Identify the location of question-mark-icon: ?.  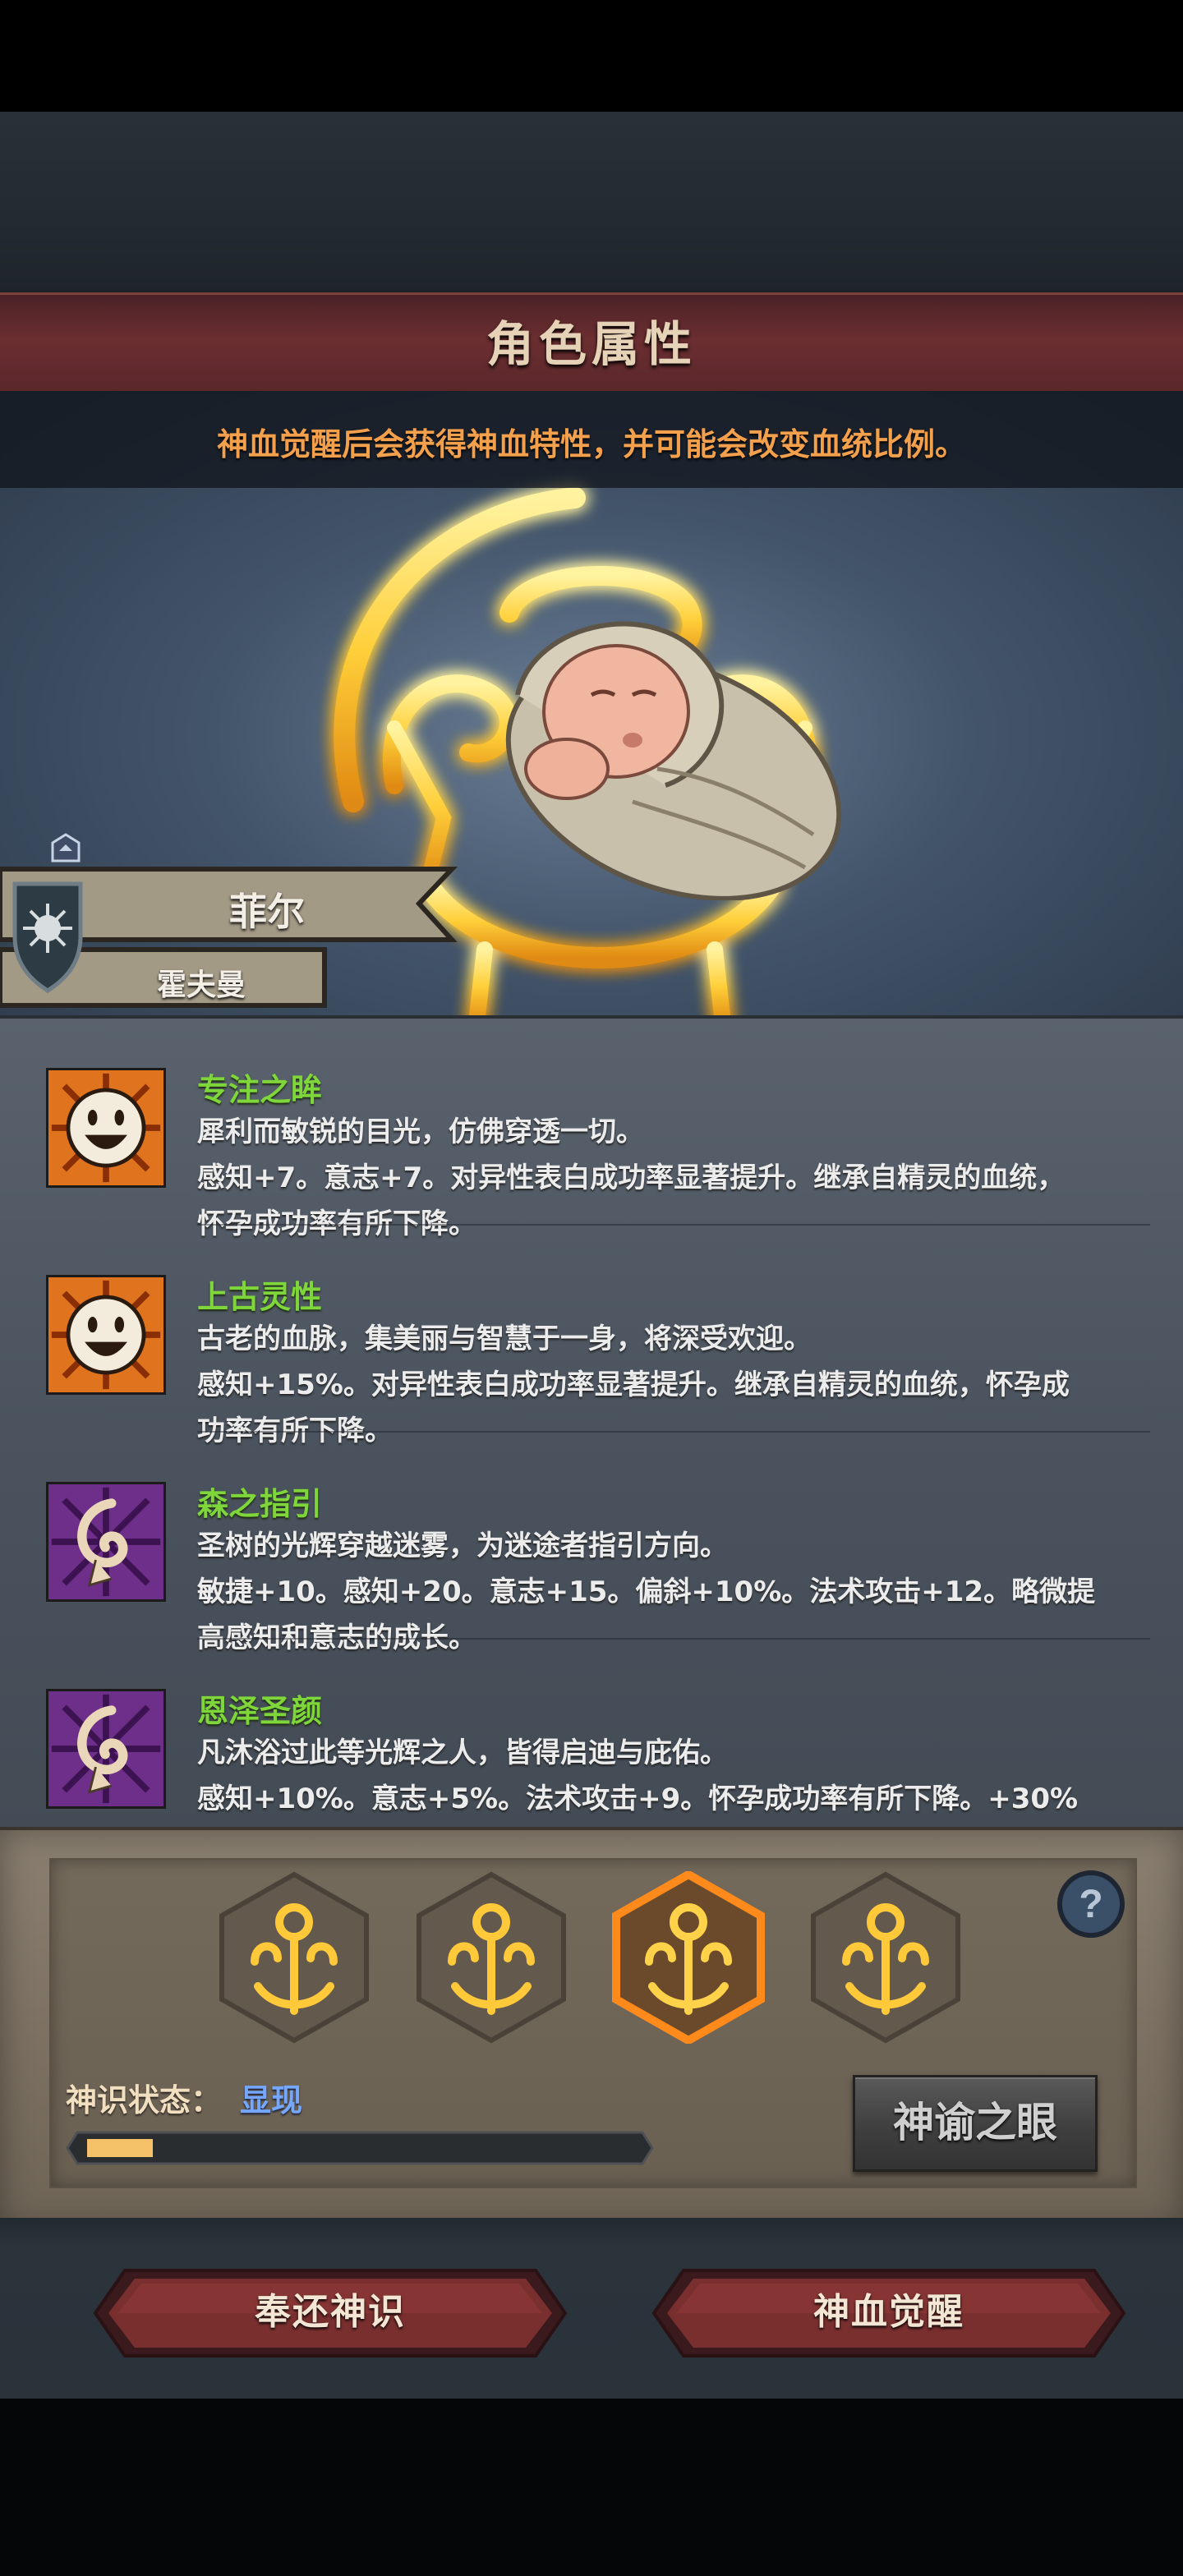
(1091, 1904).